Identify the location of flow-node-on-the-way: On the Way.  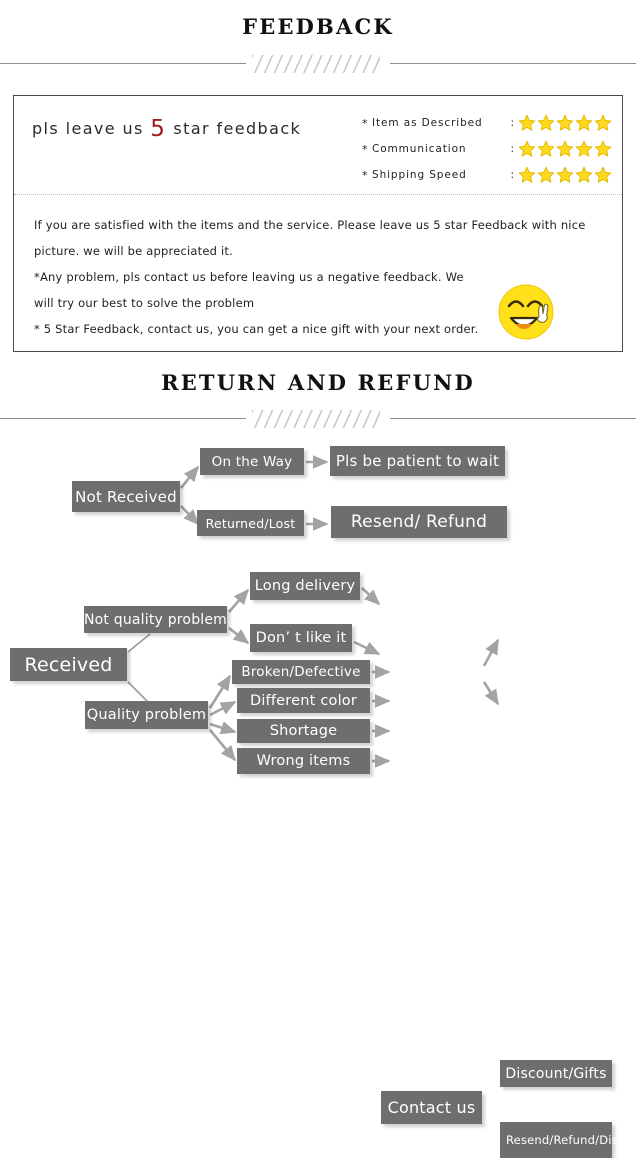
(252, 461).